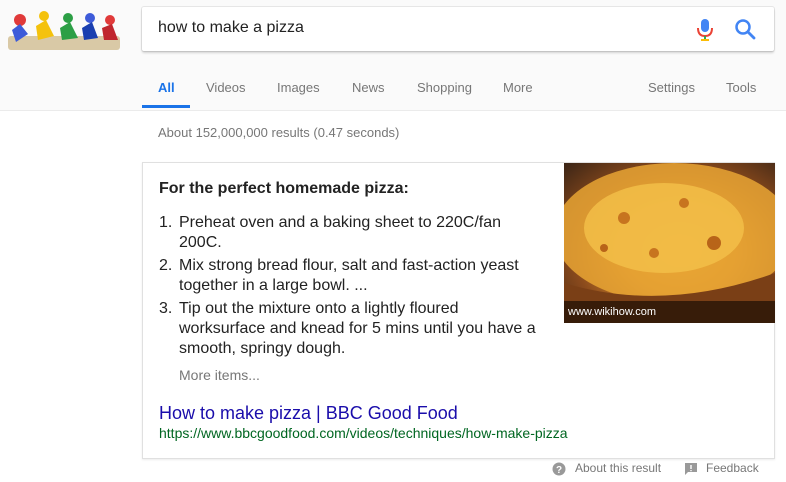 Image resolution: width=786 pixels, height=482 pixels. I want to click on microphone-icon, so click(705, 30).